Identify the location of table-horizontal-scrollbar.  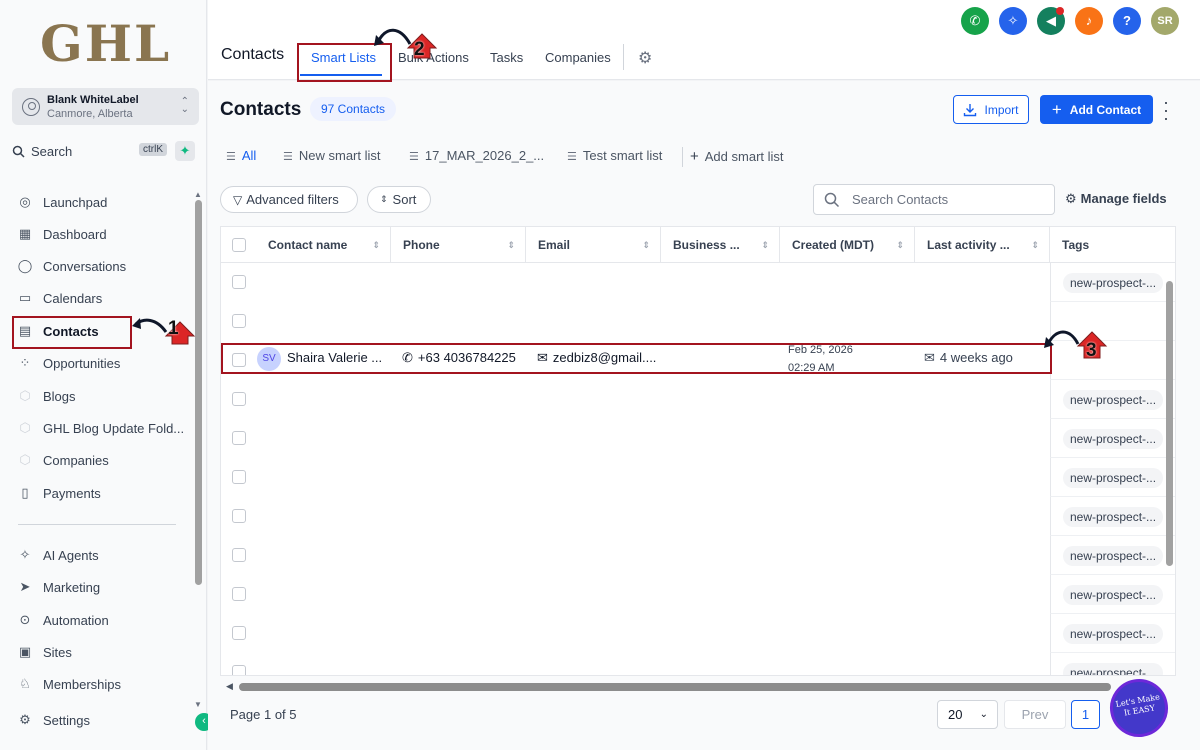
(675, 687).